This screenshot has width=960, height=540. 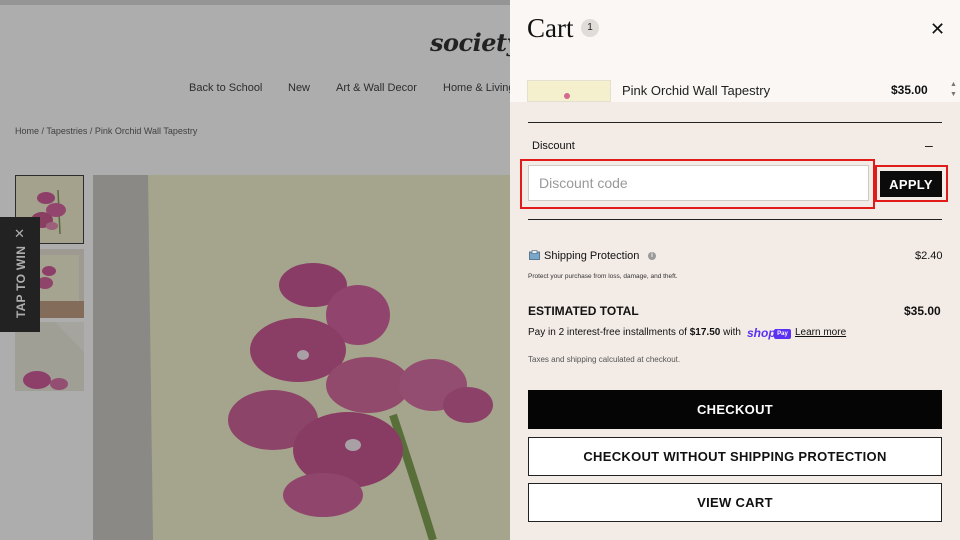 What do you see at coordinates (909, 90) in the screenshot?
I see `cart-item-price: $35.00` at bounding box center [909, 90].